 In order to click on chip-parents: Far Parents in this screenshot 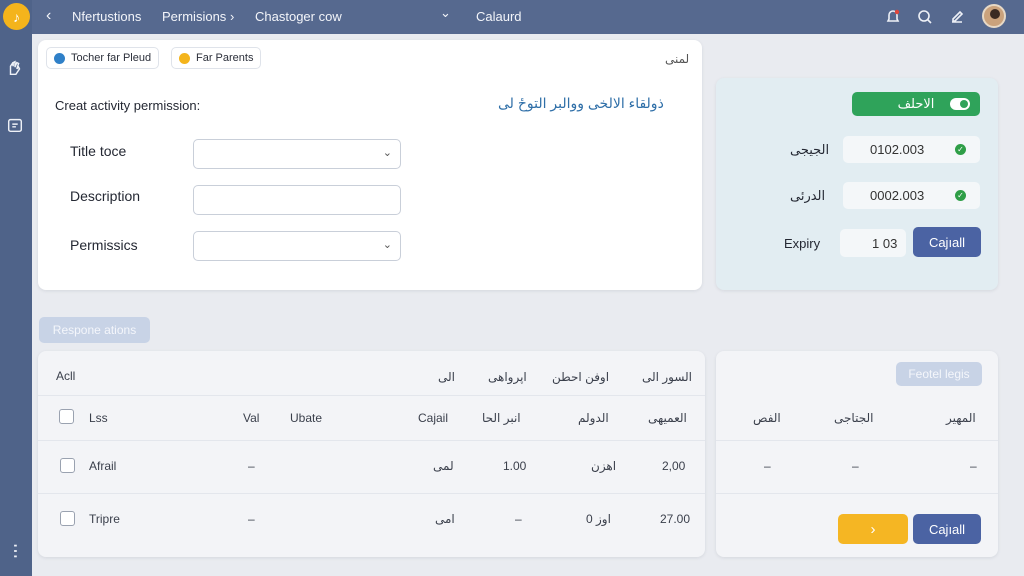, I will do `click(216, 58)`.